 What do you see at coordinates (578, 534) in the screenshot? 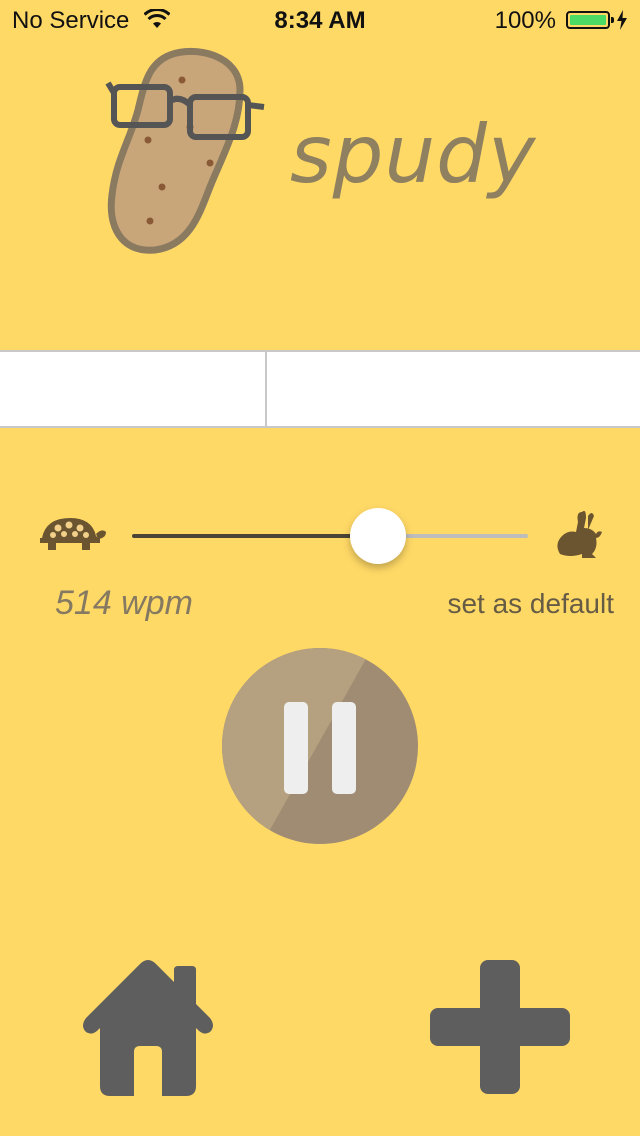
I see `rabbit-icon` at bounding box center [578, 534].